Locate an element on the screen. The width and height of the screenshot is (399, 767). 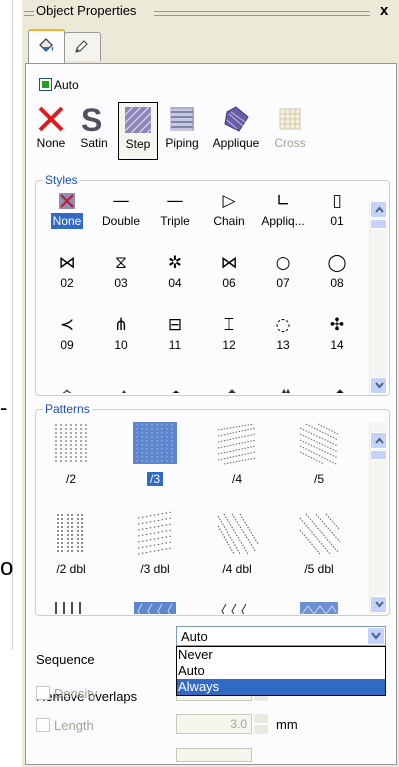
pen-icon is located at coordinates (81, 46).